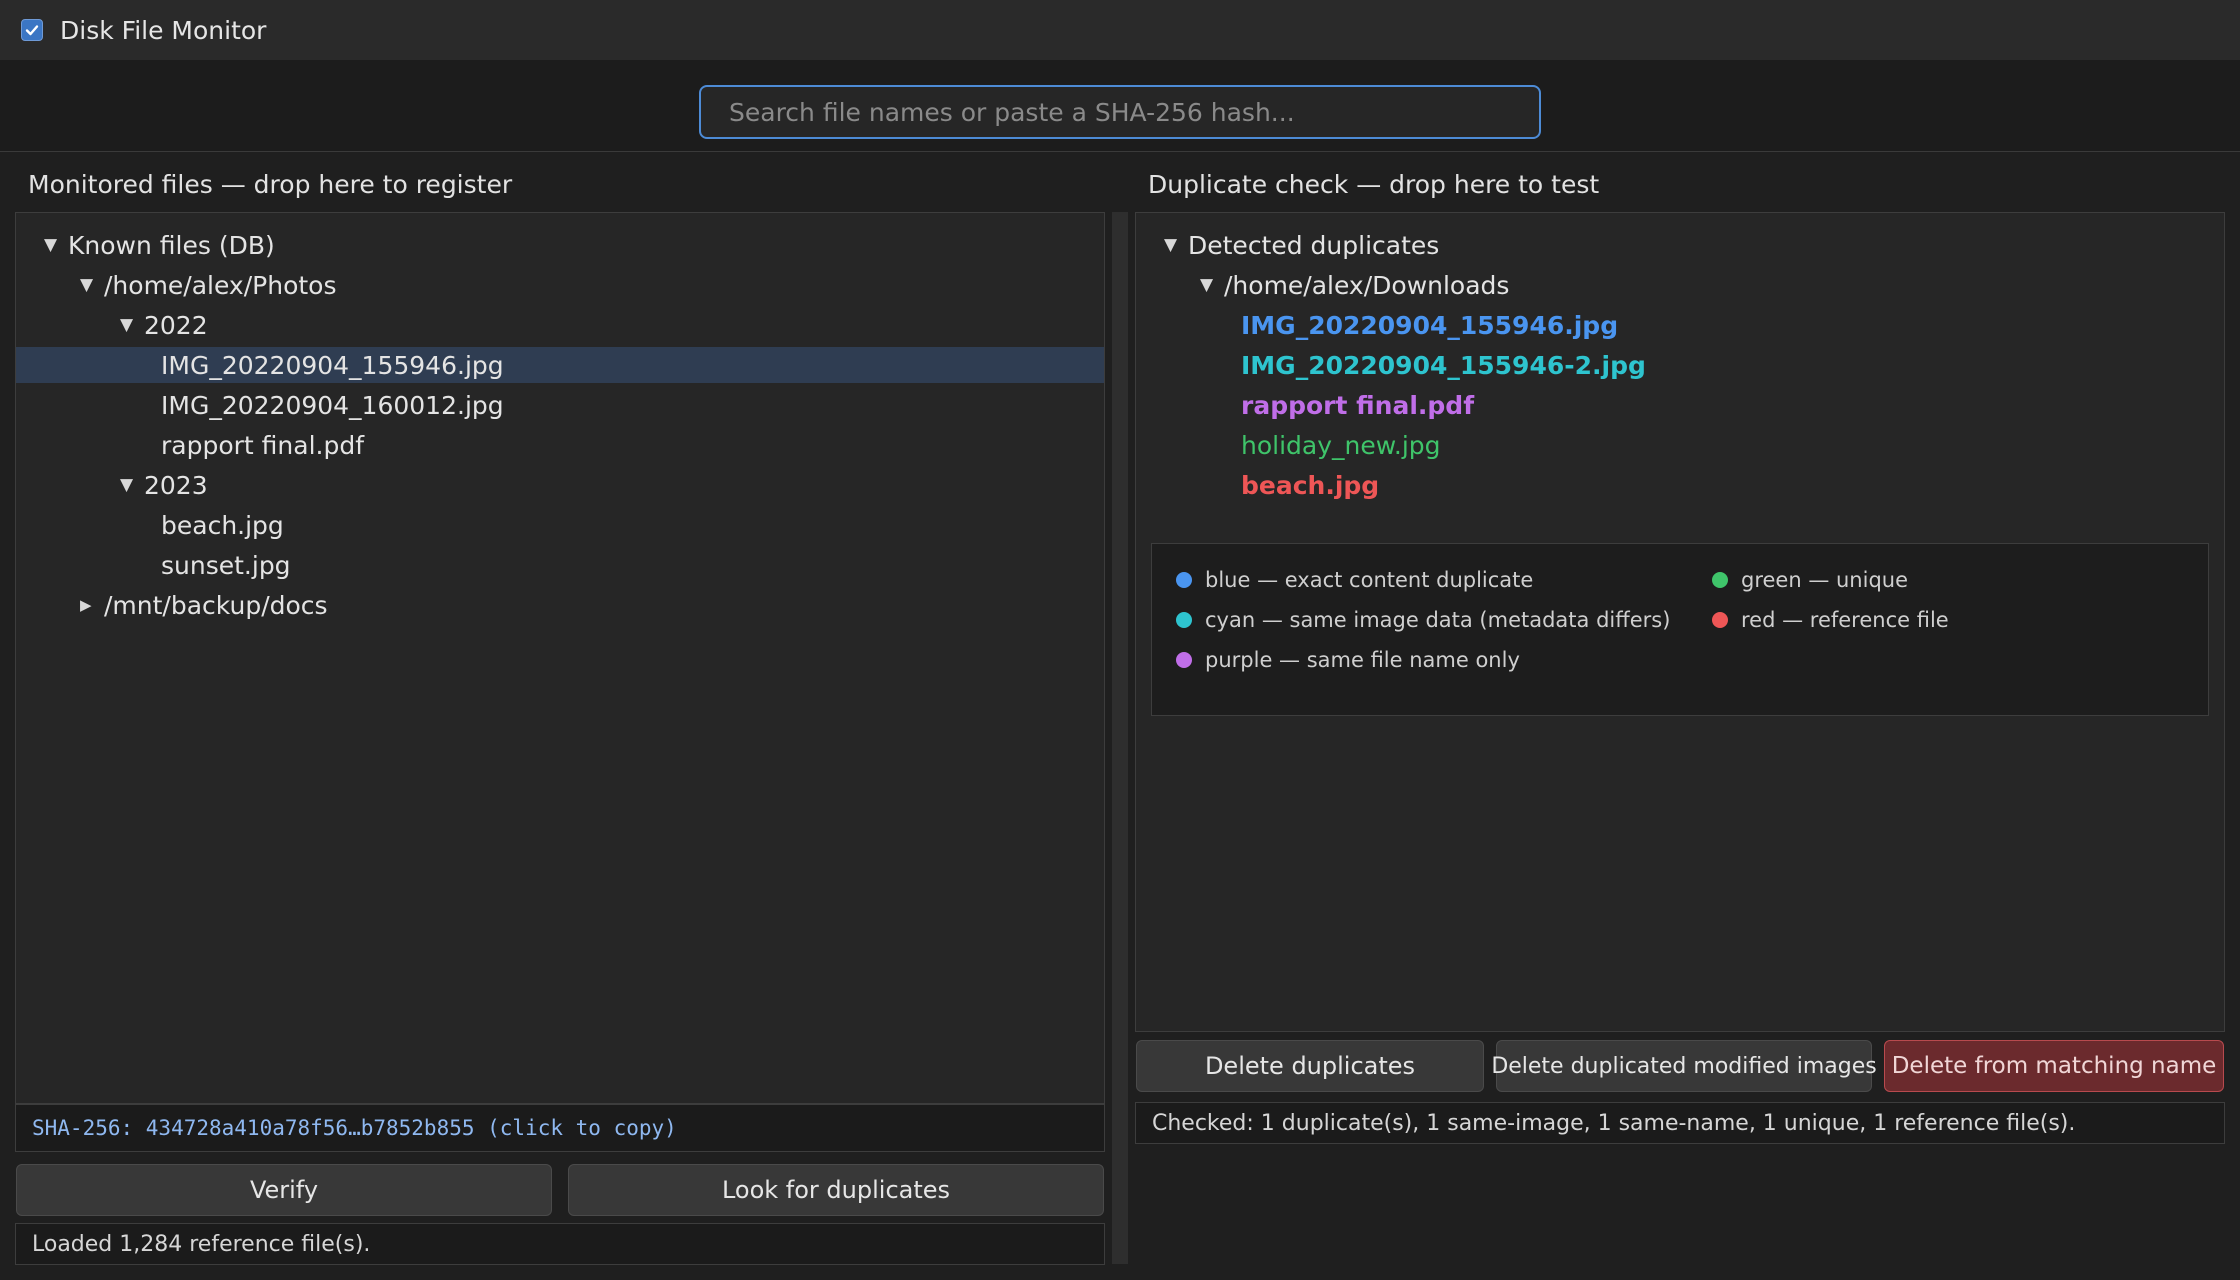 This screenshot has width=2240, height=1280. What do you see at coordinates (1362, 660) in the screenshot?
I see `legend-label: purple — same file name only` at bounding box center [1362, 660].